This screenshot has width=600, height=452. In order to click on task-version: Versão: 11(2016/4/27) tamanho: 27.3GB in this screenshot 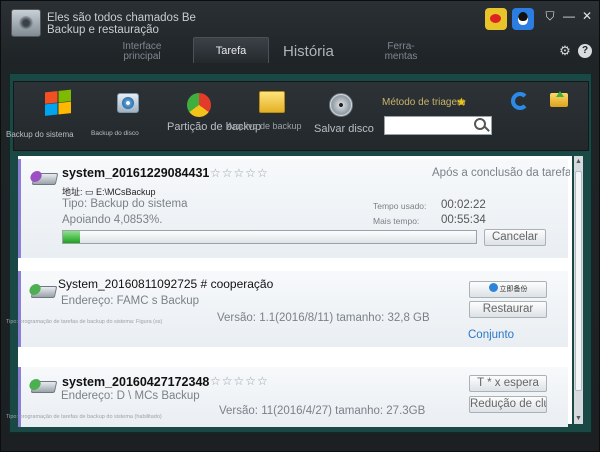, I will do `click(322, 411)`.